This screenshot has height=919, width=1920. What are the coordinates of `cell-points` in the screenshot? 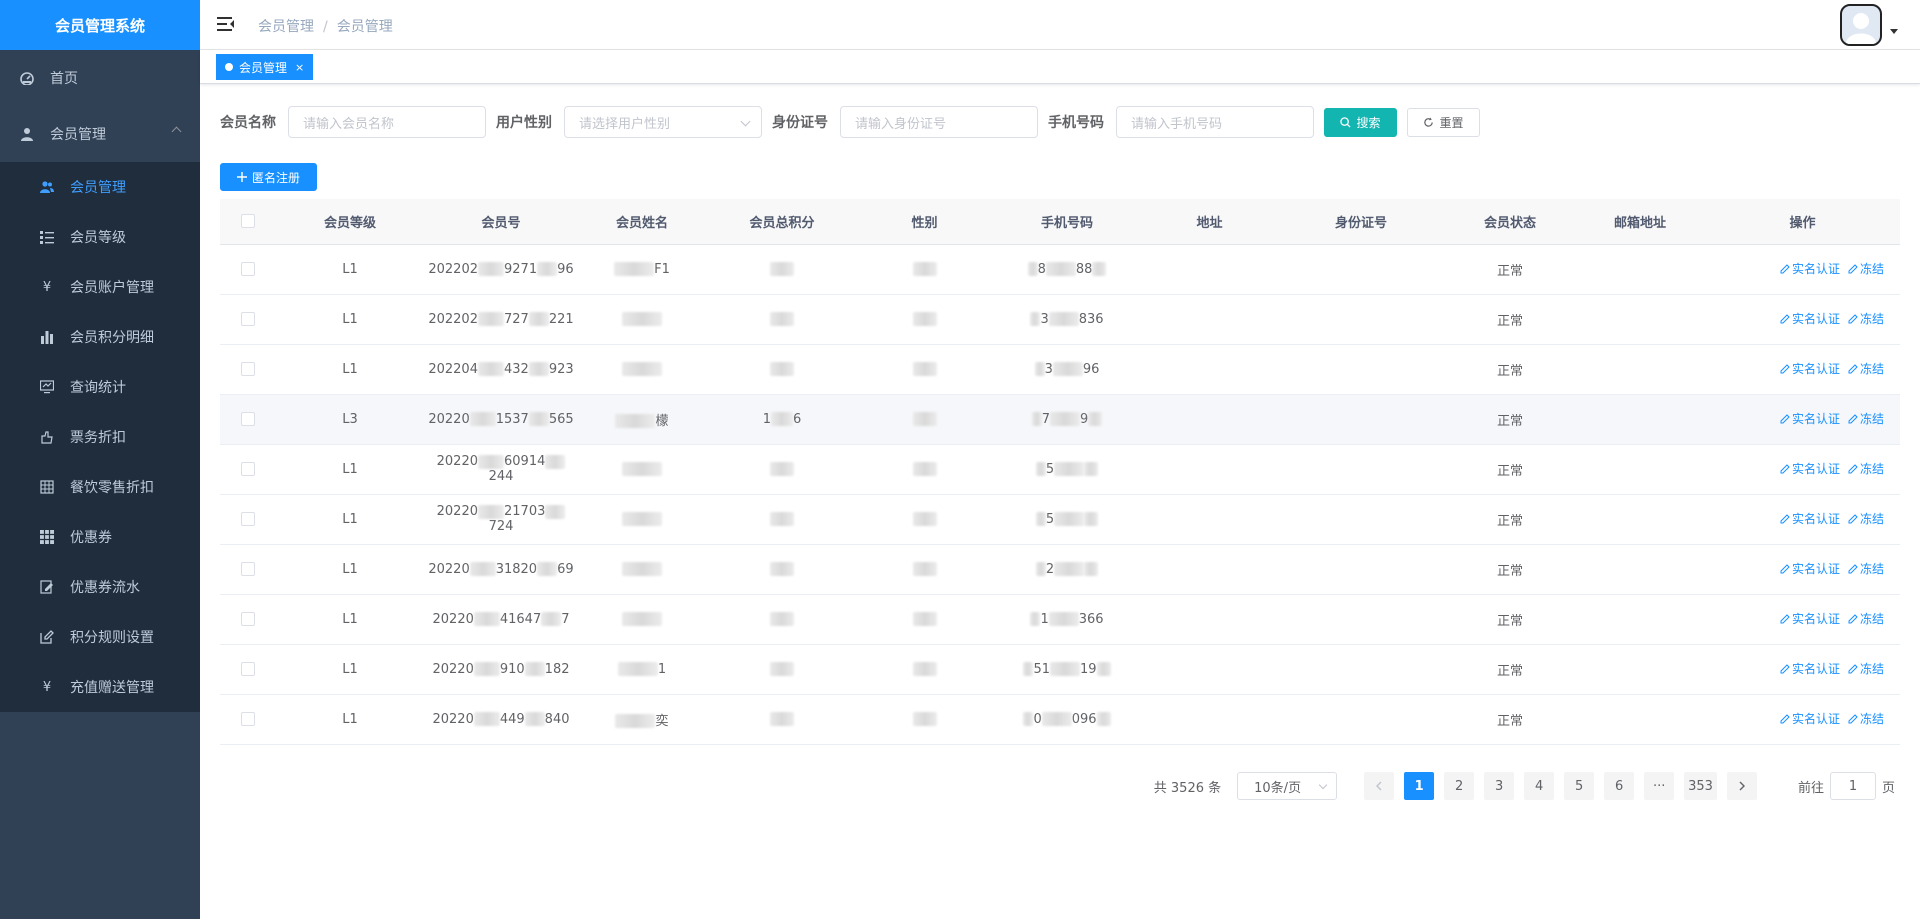 It's located at (782, 369).